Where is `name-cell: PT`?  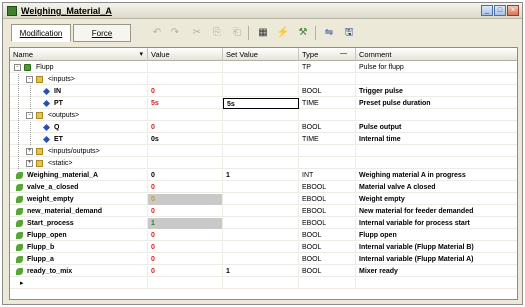 name-cell: PT is located at coordinates (79, 103).